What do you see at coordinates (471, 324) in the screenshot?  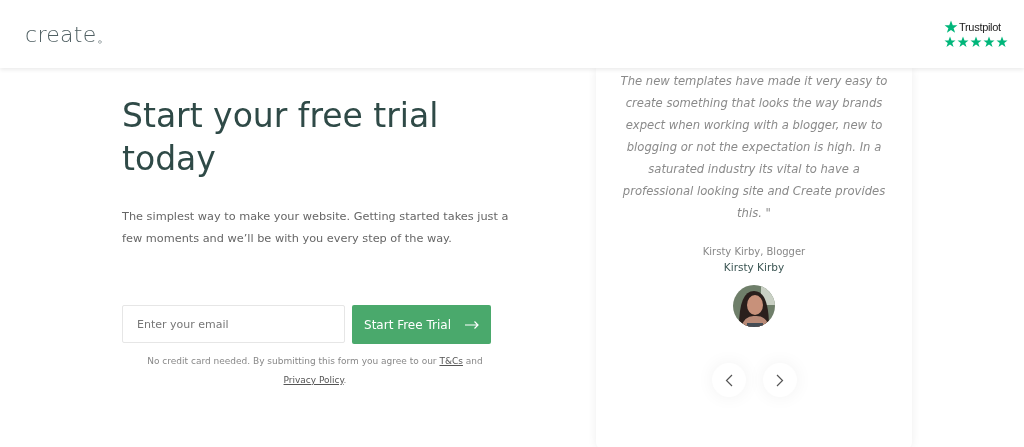 I see `arrow-icon` at bounding box center [471, 324].